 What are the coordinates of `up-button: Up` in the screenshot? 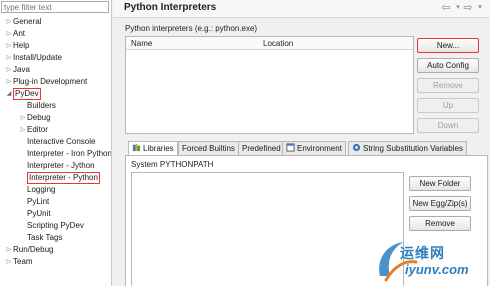 It's located at (448, 105).